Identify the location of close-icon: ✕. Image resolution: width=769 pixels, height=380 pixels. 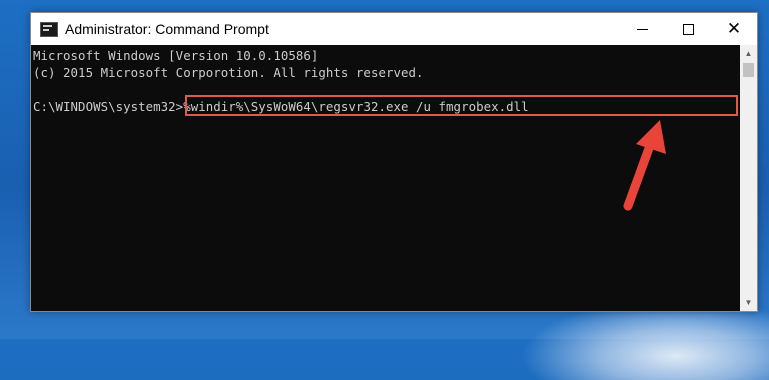
(734, 28).